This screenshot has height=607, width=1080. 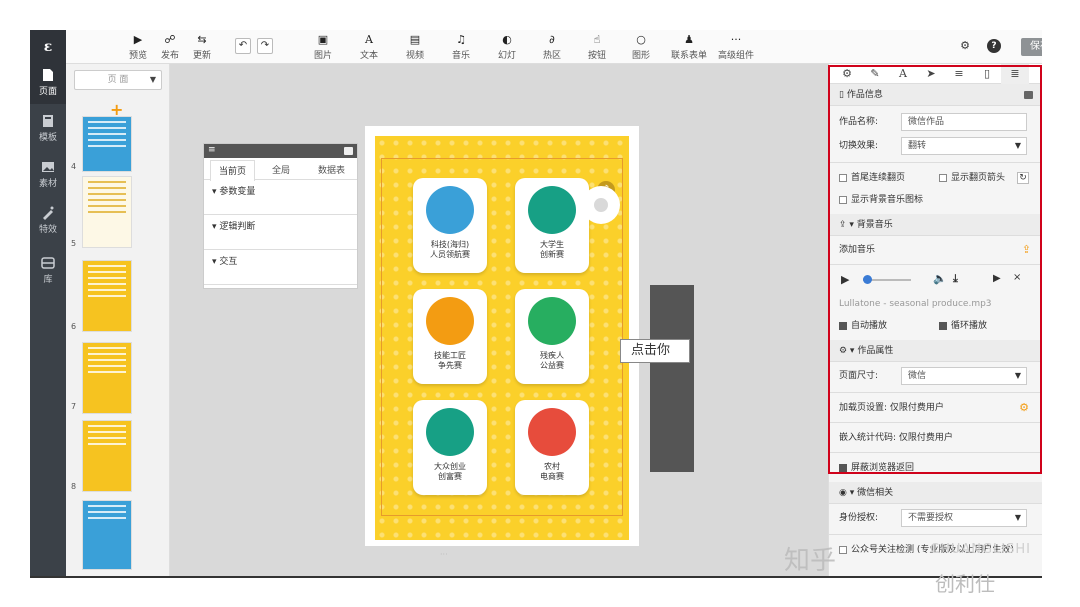 I want to click on reset-icon: ↻, so click(x=1023, y=178).